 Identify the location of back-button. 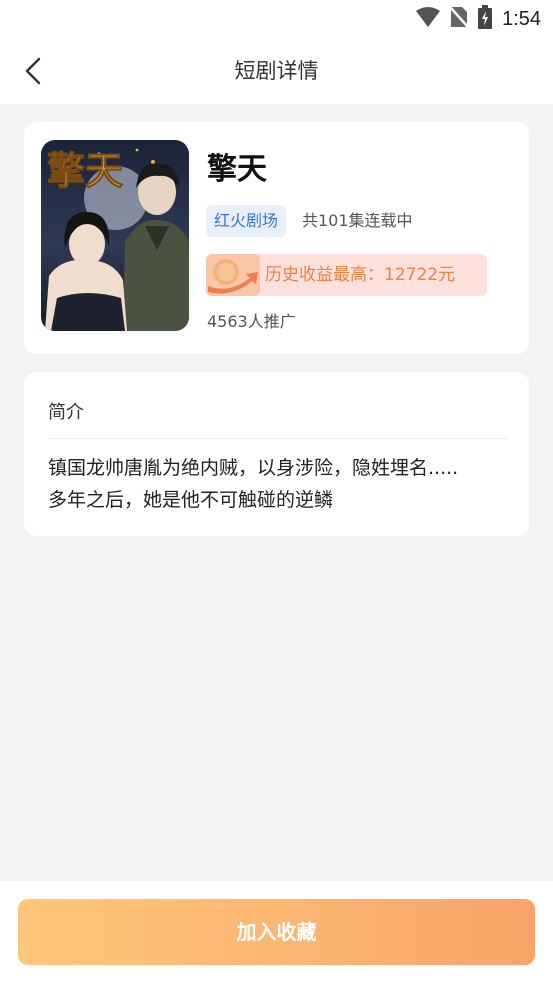
(36, 72).